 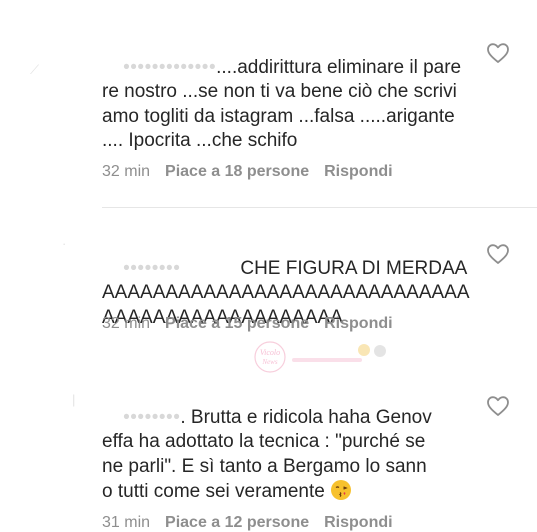 I want to click on likes-count-link: Piace a 18 persone, so click(x=237, y=172).